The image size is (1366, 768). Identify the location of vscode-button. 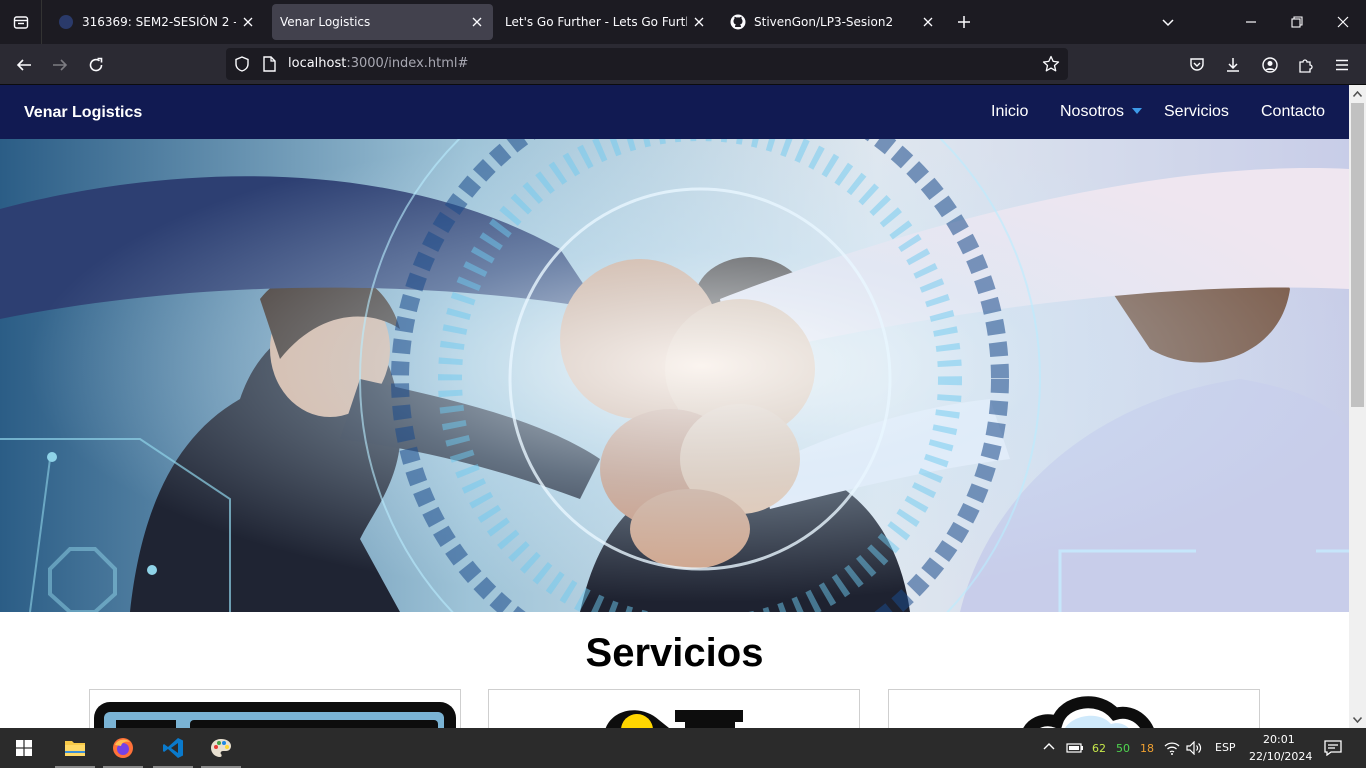
(173, 748).